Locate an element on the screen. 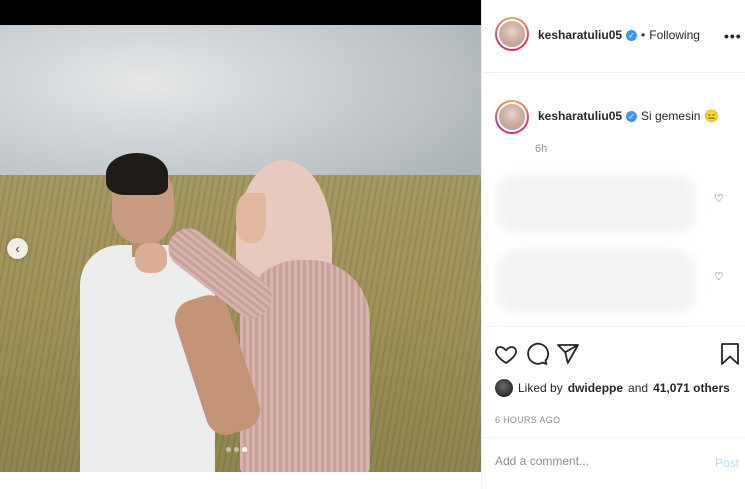 Image resolution: width=745 pixels, height=489 pixels. carousel-prev-button: ‹ is located at coordinates (17, 248).